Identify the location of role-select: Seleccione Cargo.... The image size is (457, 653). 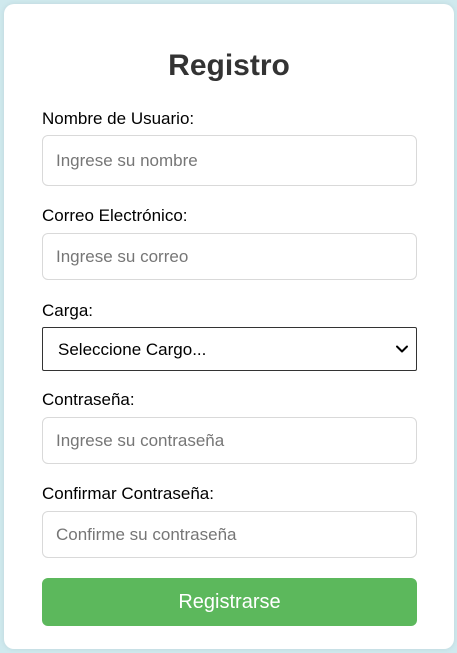
(229, 349).